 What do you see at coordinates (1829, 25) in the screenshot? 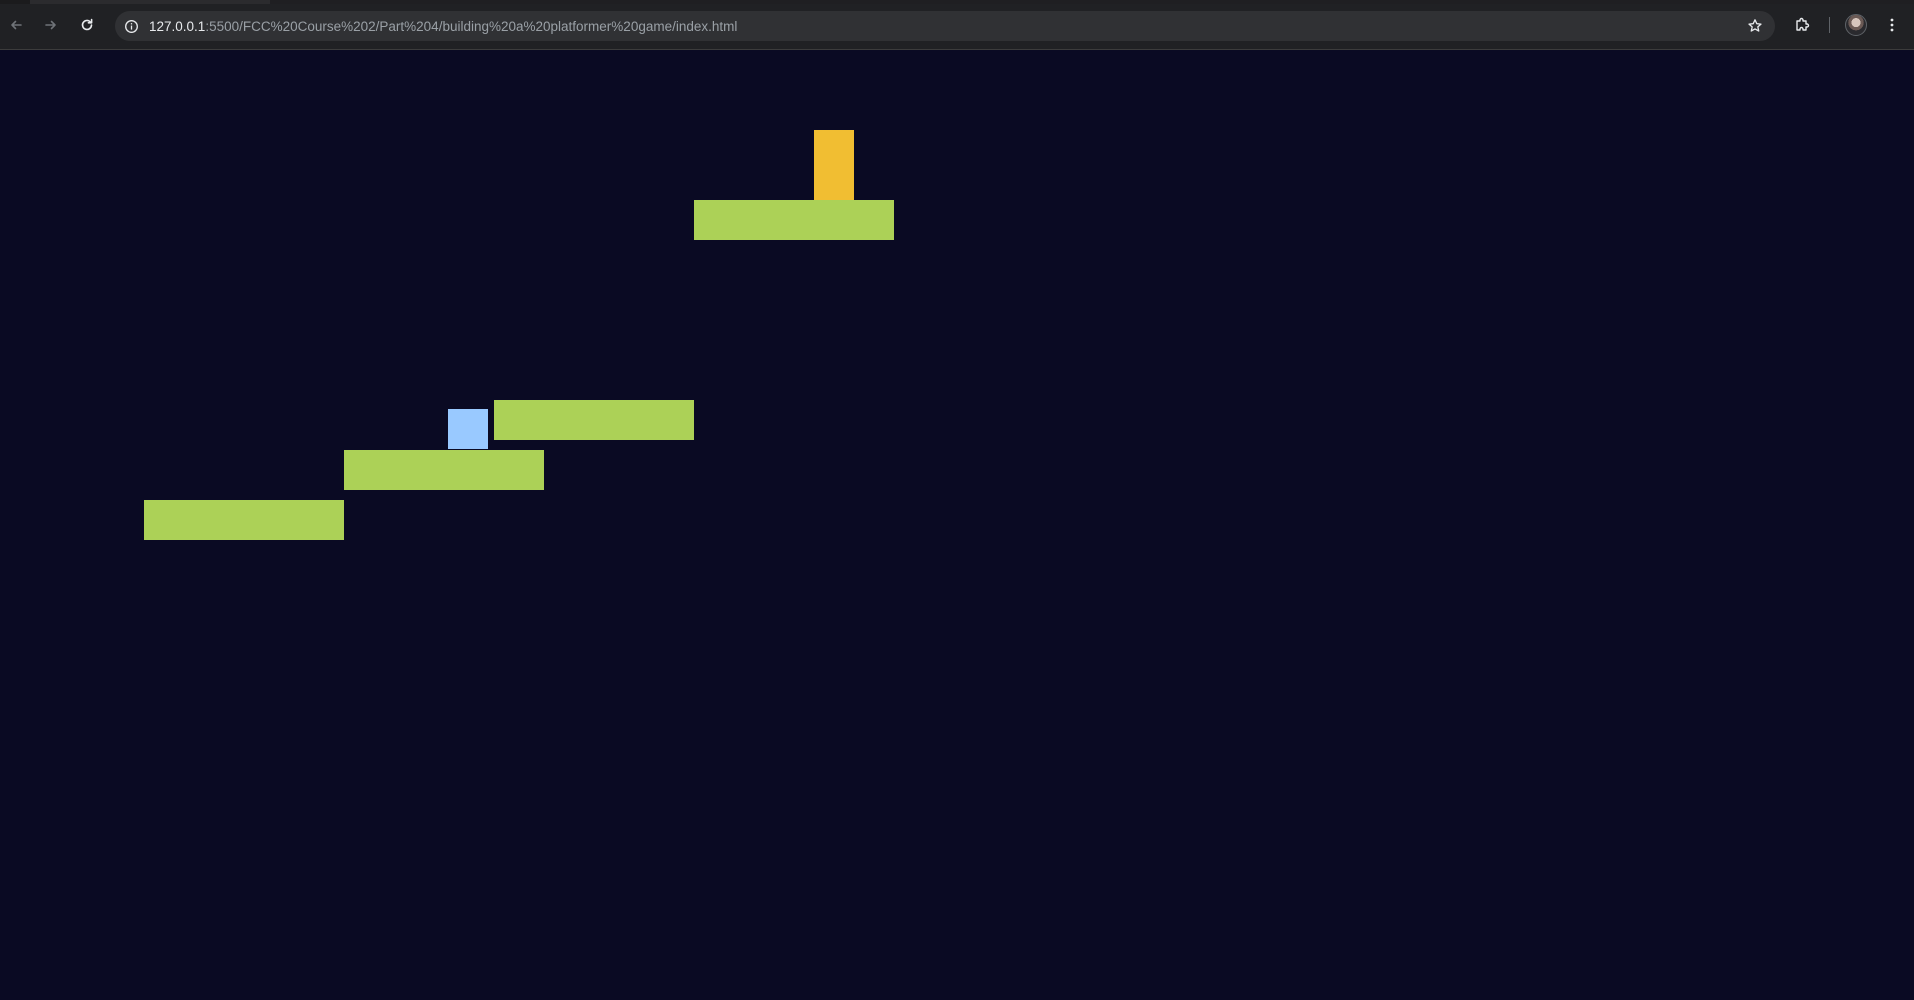
I see `toolbar-separator` at bounding box center [1829, 25].